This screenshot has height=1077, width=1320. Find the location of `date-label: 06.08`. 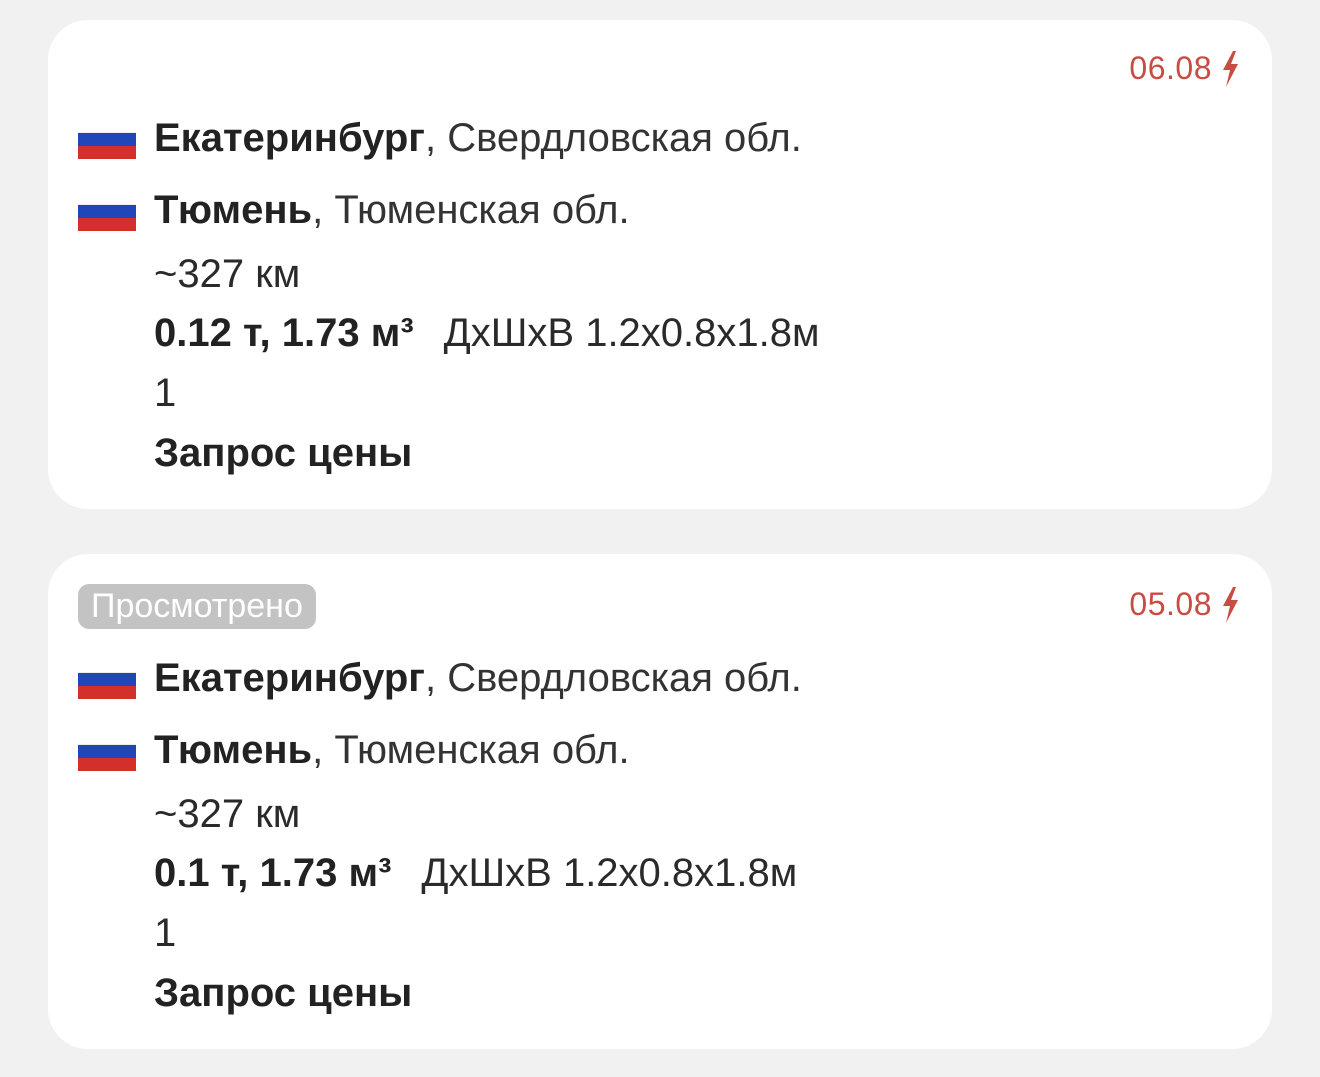

date-label: 06.08 is located at coordinates (1184, 68).